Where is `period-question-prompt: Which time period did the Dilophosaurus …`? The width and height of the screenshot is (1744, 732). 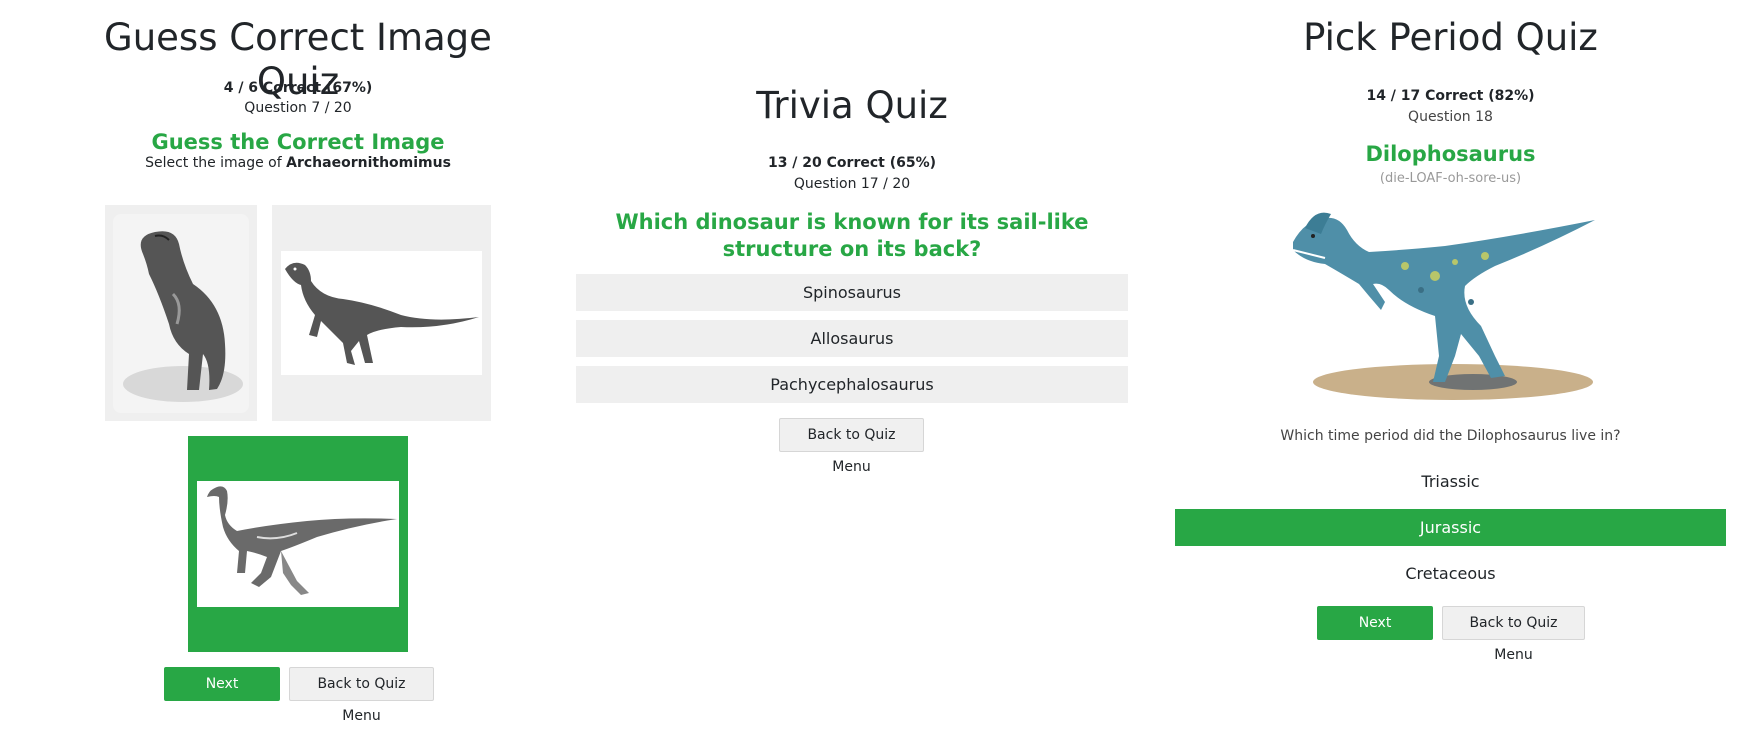 period-question-prompt: Which time period did the Dilophosaurus … is located at coordinates (1450, 436).